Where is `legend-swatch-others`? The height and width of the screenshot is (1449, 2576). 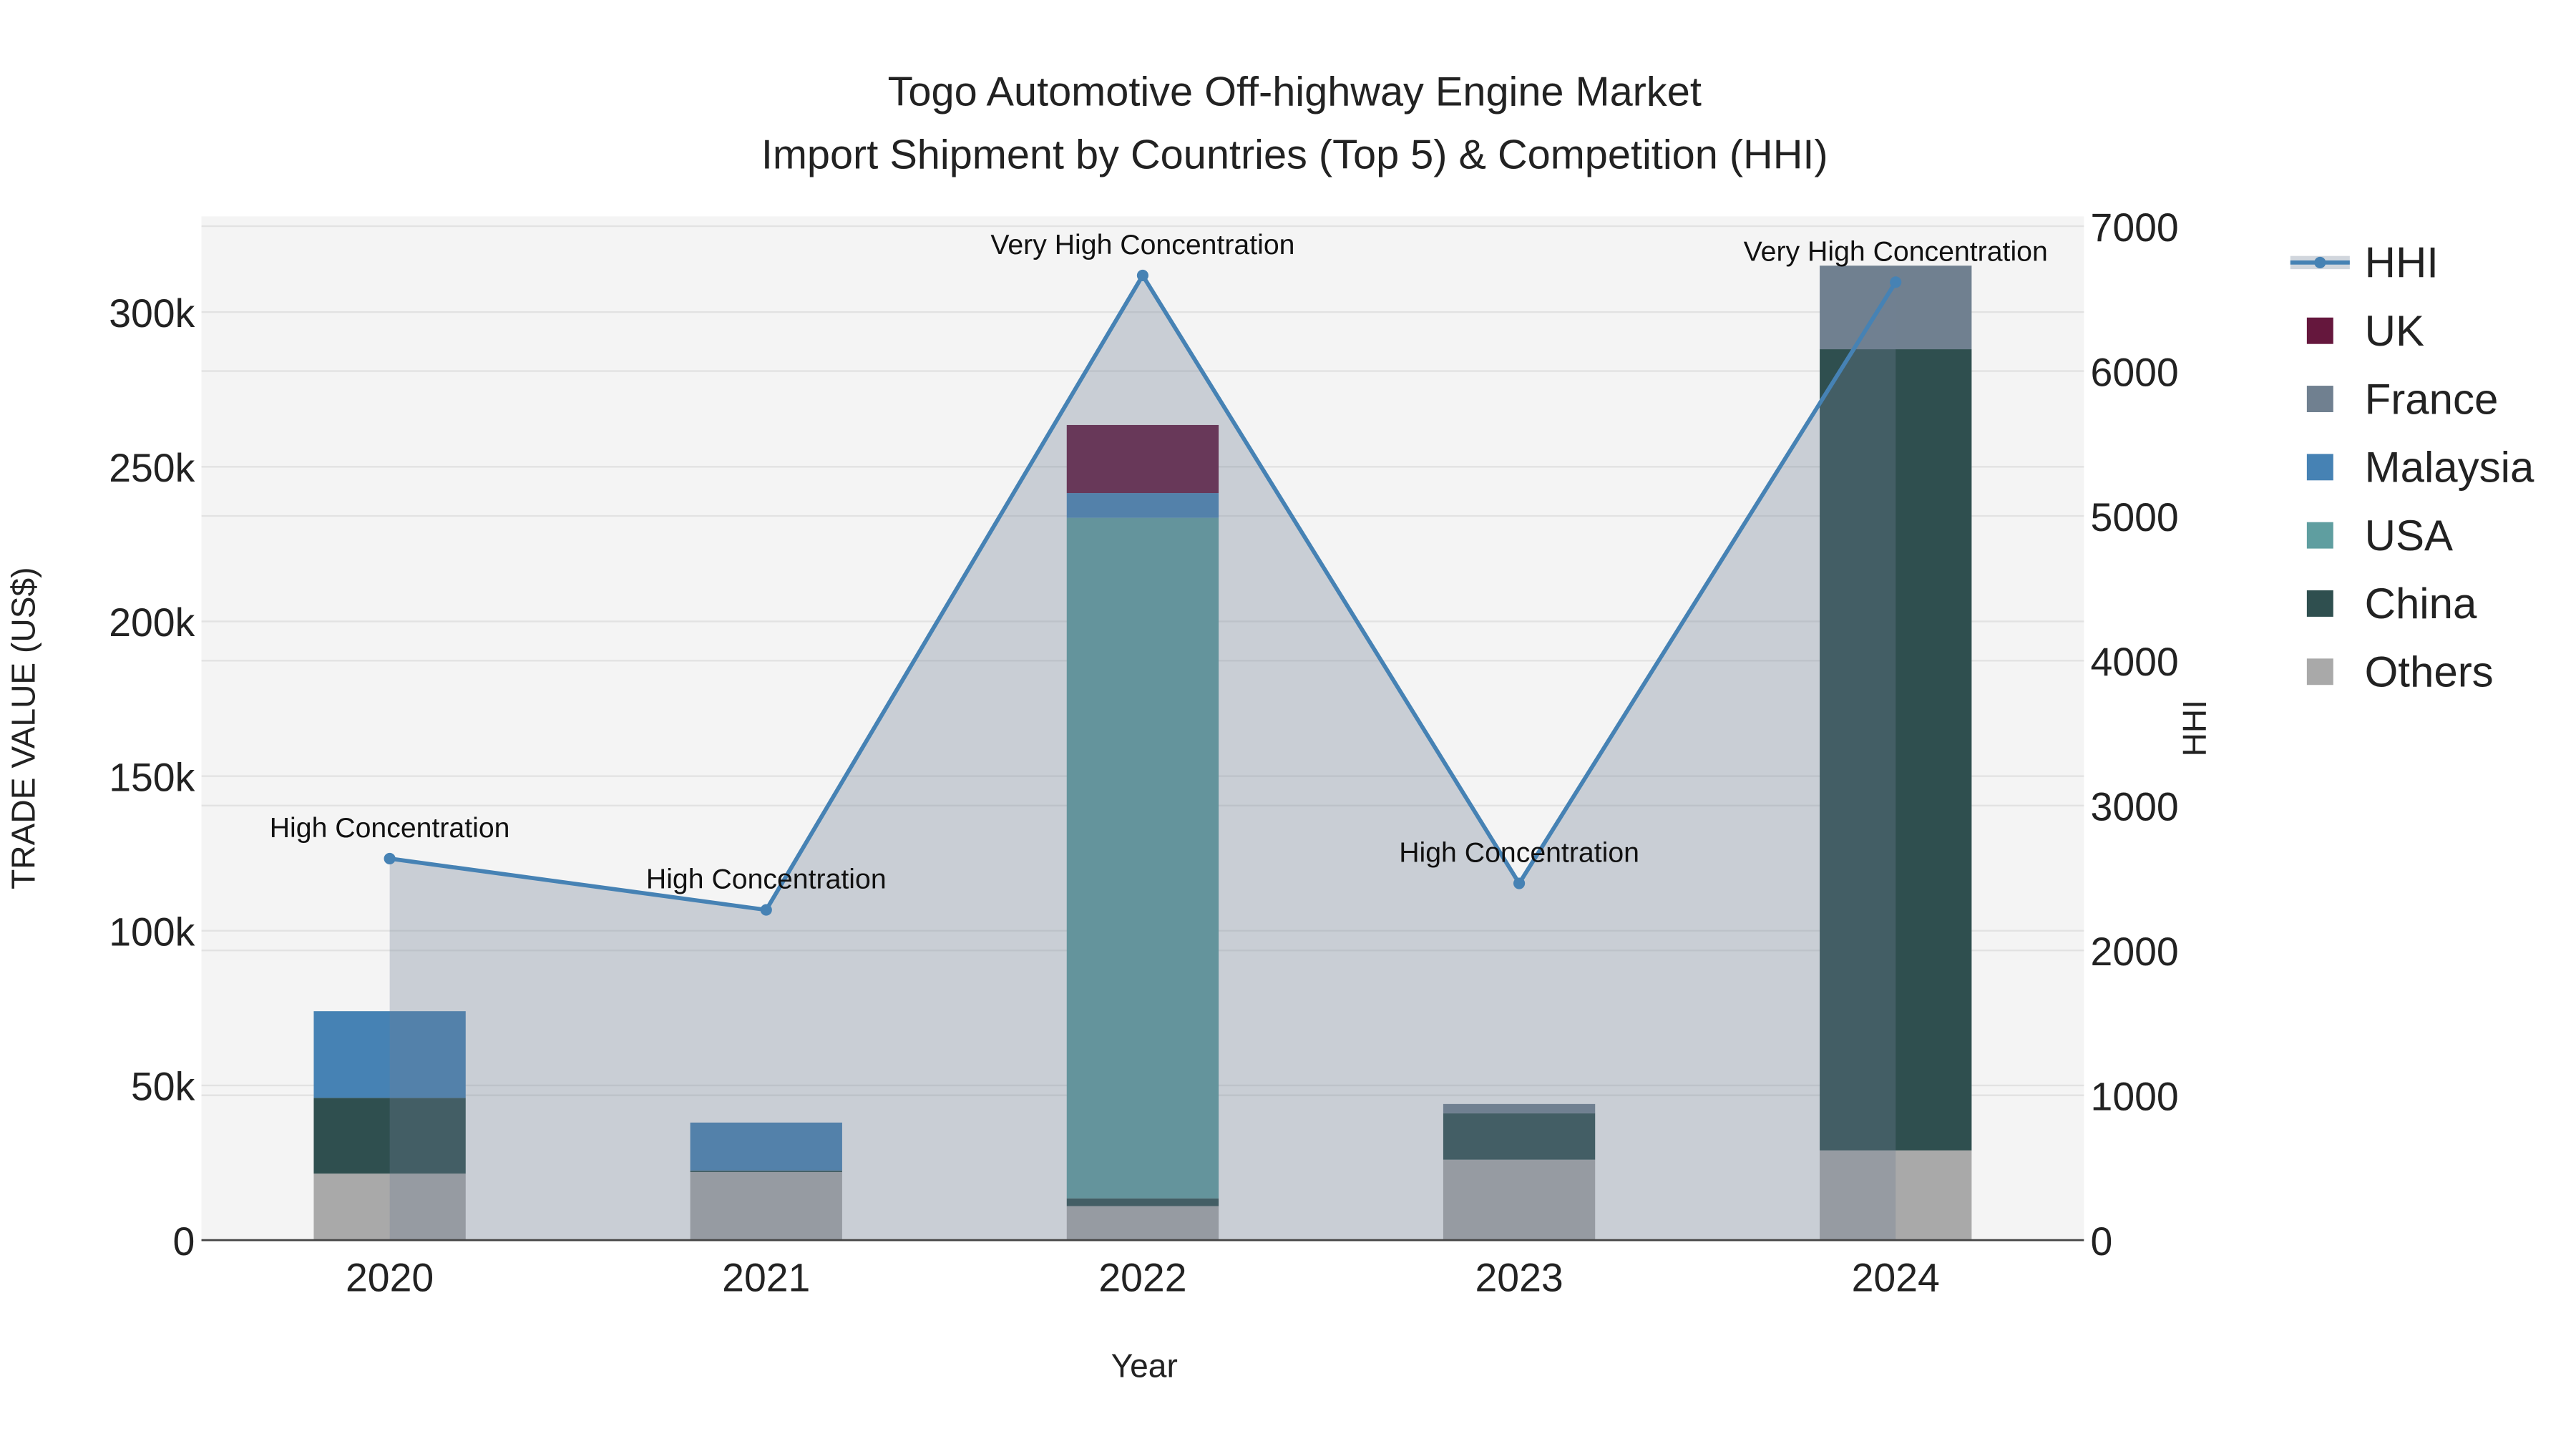 legend-swatch-others is located at coordinates (2319, 672).